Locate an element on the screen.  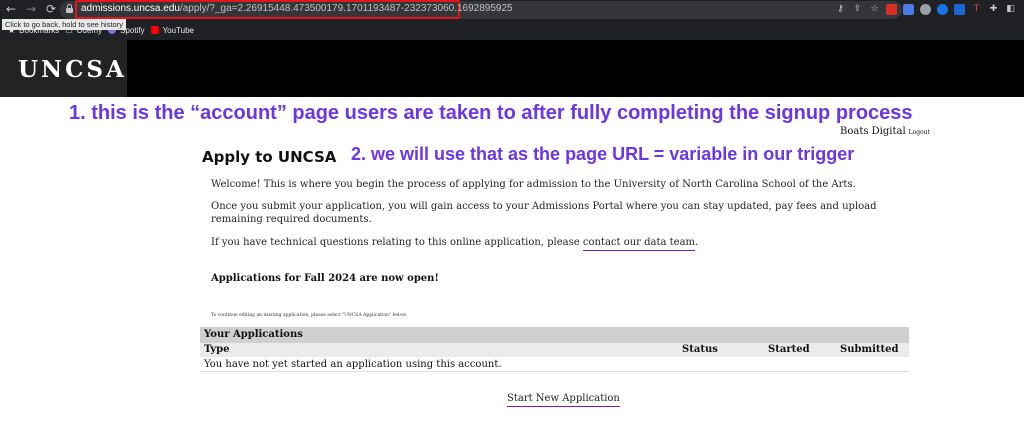
fall-notice: Applications for Fall 2024 are now open! is located at coordinates (325, 278).